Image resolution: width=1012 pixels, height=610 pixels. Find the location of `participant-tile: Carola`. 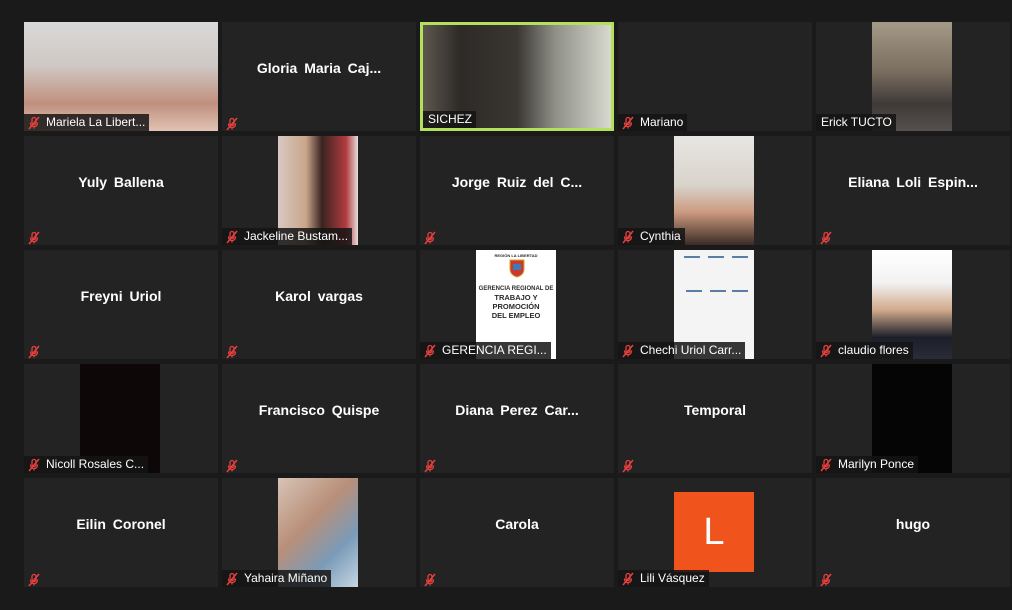

participant-tile: Carola is located at coordinates (517, 532).